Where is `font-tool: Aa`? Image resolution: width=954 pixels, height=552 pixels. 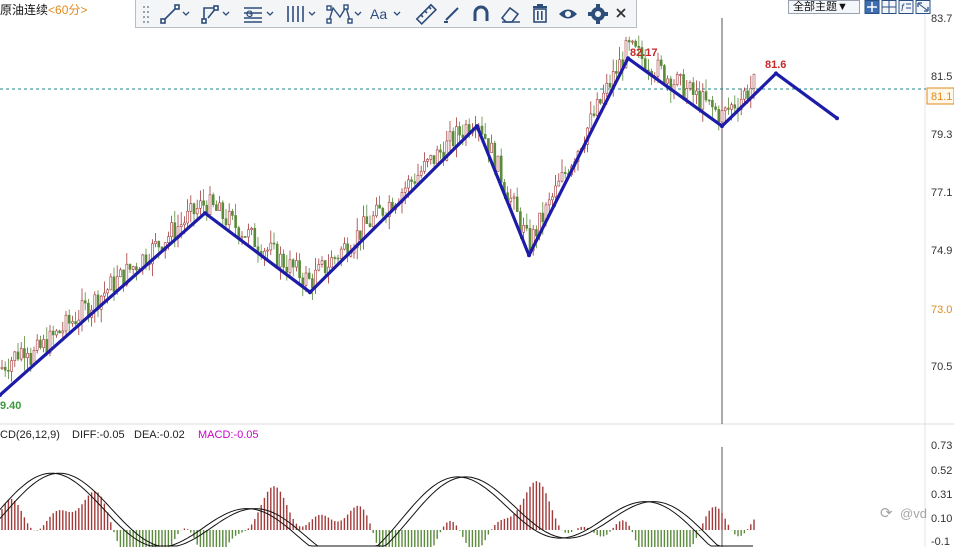
font-tool: Aa is located at coordinates (385, 14).